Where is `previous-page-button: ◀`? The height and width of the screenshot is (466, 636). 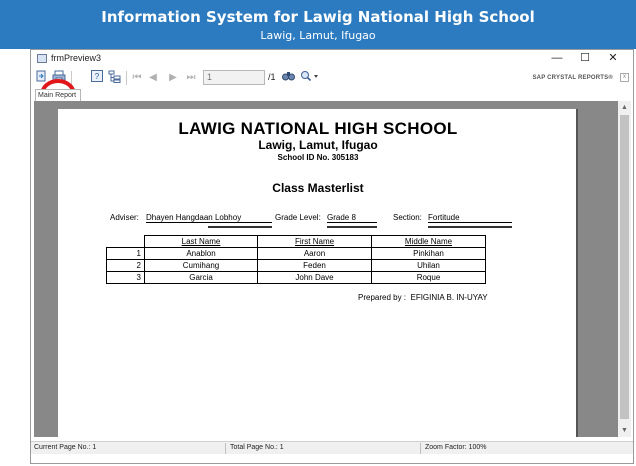
previous-page-button: ◀ is located at coordinates (153, 78).